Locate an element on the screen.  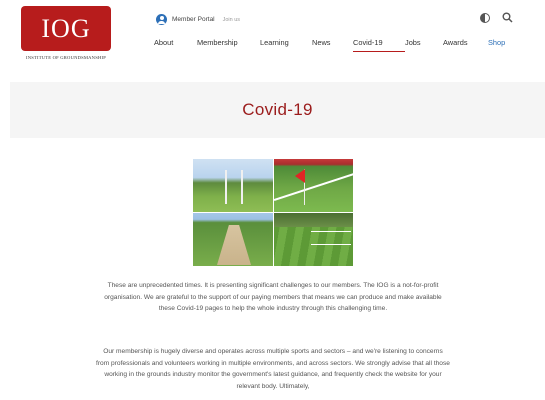
logo-subtitle: INSTITUTE OF GROUNDSMANSHIP is located at coordinates (66, 57).